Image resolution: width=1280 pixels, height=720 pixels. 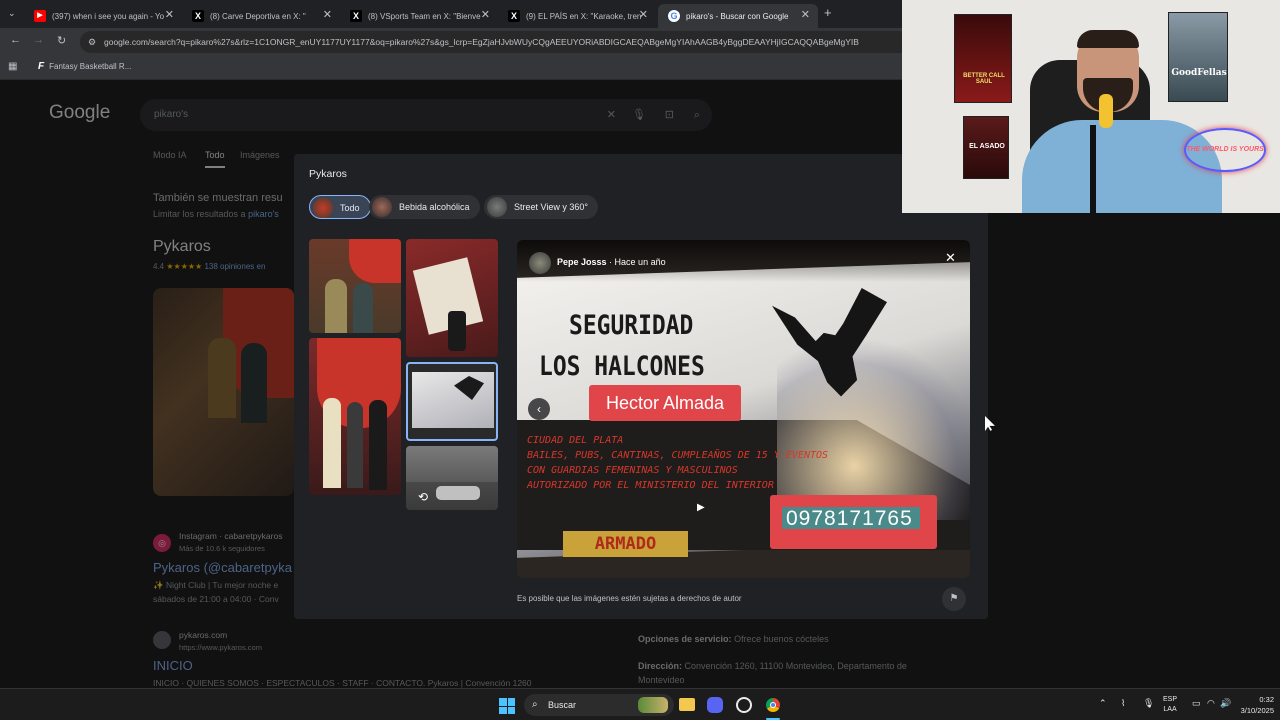 I want to click on neon-sign-text: THE WORLD IS YOURS, so click(x=1225, y=149).